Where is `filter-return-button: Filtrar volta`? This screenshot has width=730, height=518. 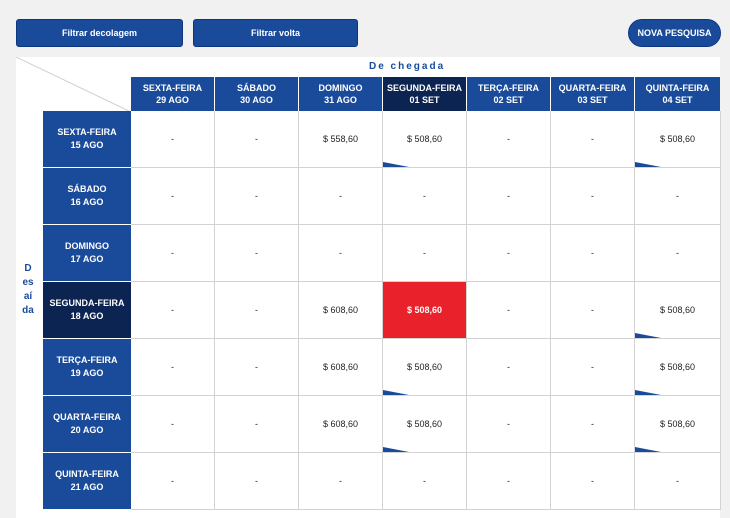 filter-return-button: Filtrar volta is located at coordinates (275, 33).